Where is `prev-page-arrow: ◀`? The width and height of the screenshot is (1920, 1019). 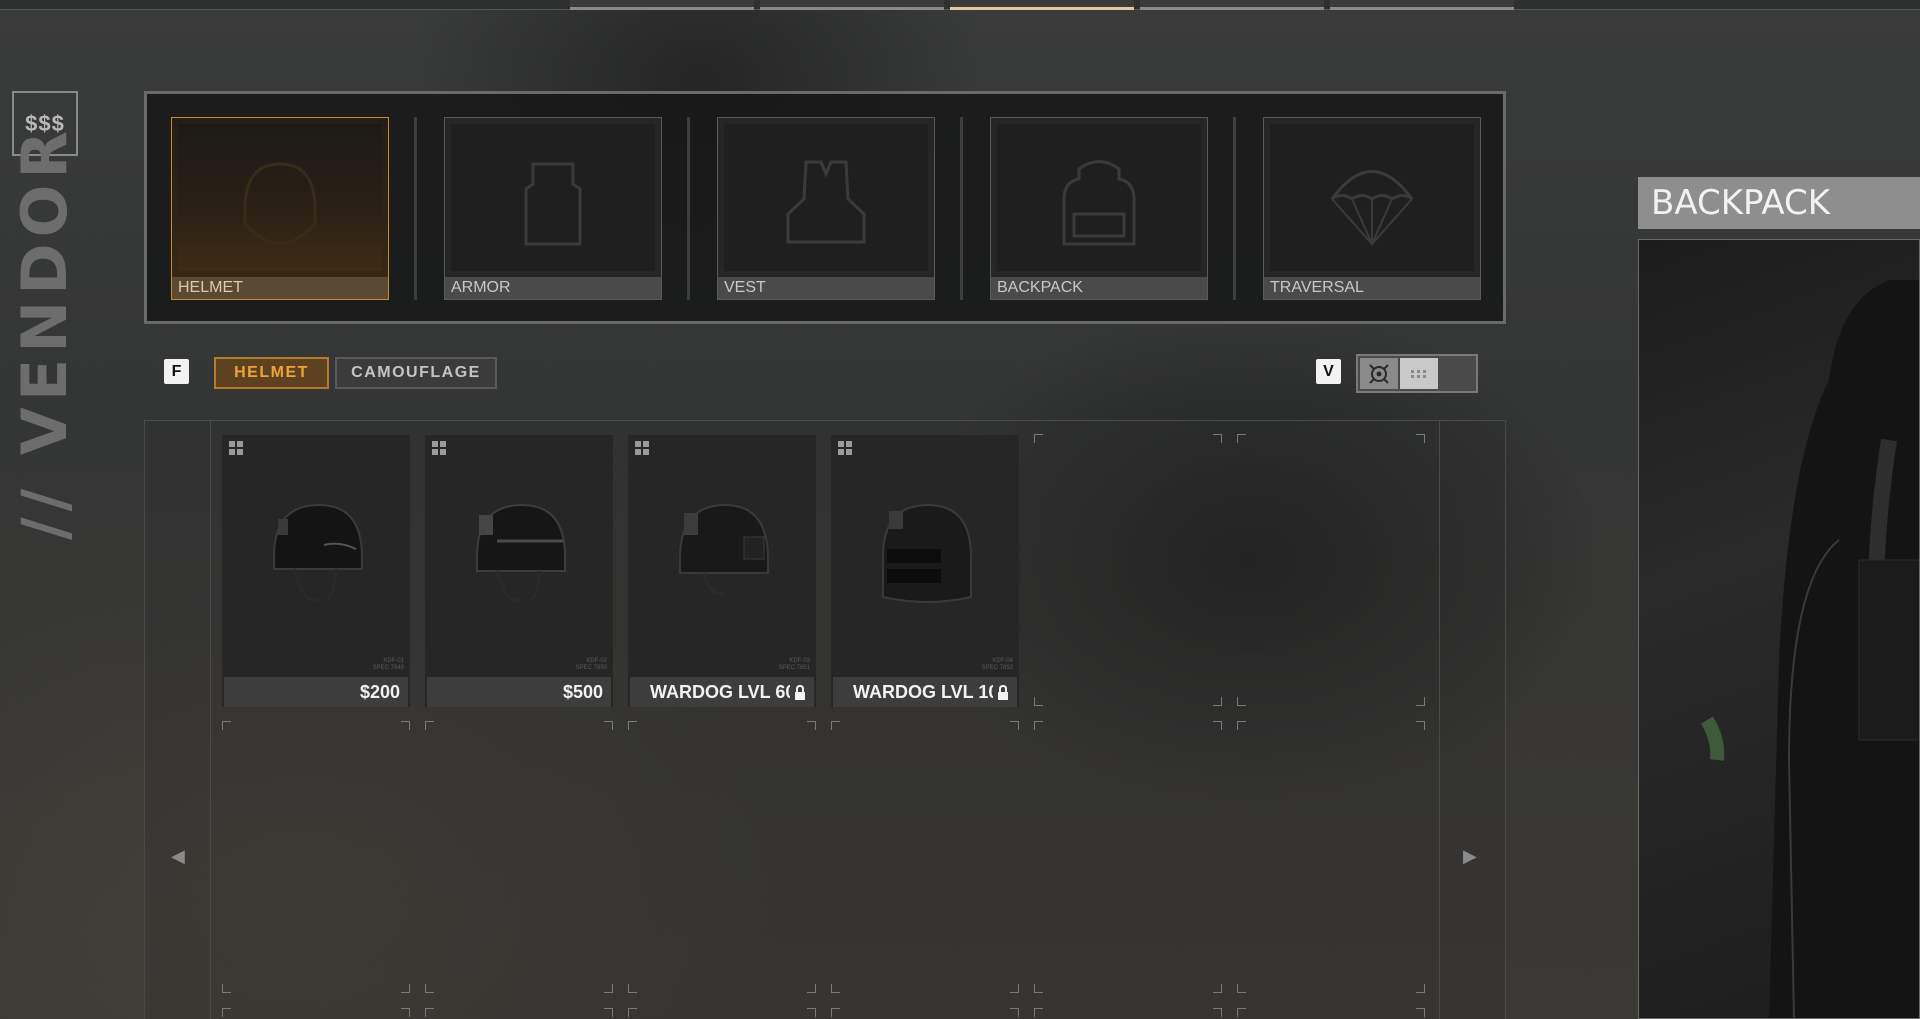 prev-page-arrow: ◀ is located at coordinates (178, 856).